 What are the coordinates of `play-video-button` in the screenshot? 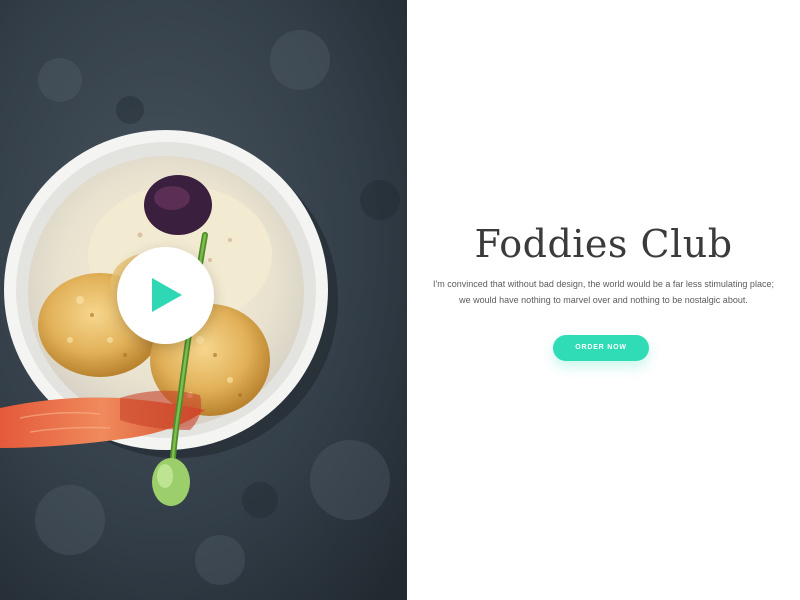 It's located at (165, 295).